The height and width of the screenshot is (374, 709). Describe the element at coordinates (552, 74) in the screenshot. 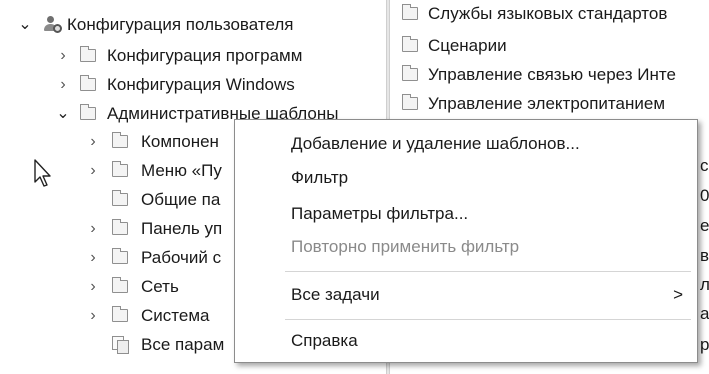

I see `list-item-label: Управление связью через Инте` at that location.